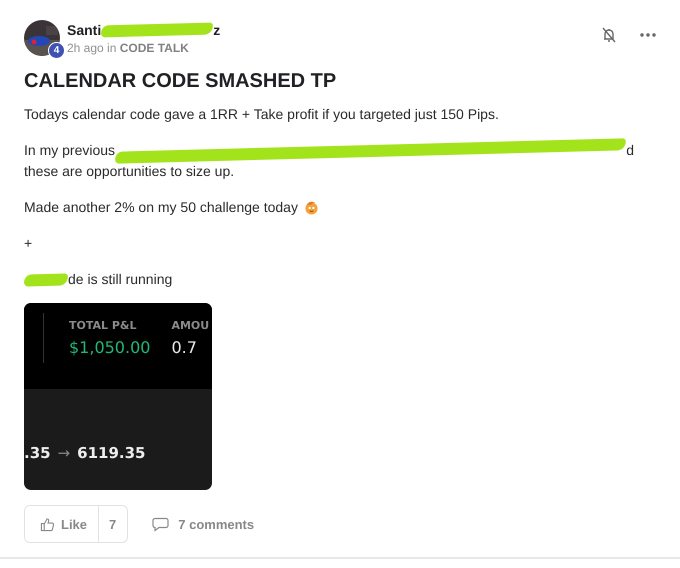  What do you see at coordinates (47, 524) in the screenshot?
I see `thumbs-up-icon` at bounding box center [47, 524].